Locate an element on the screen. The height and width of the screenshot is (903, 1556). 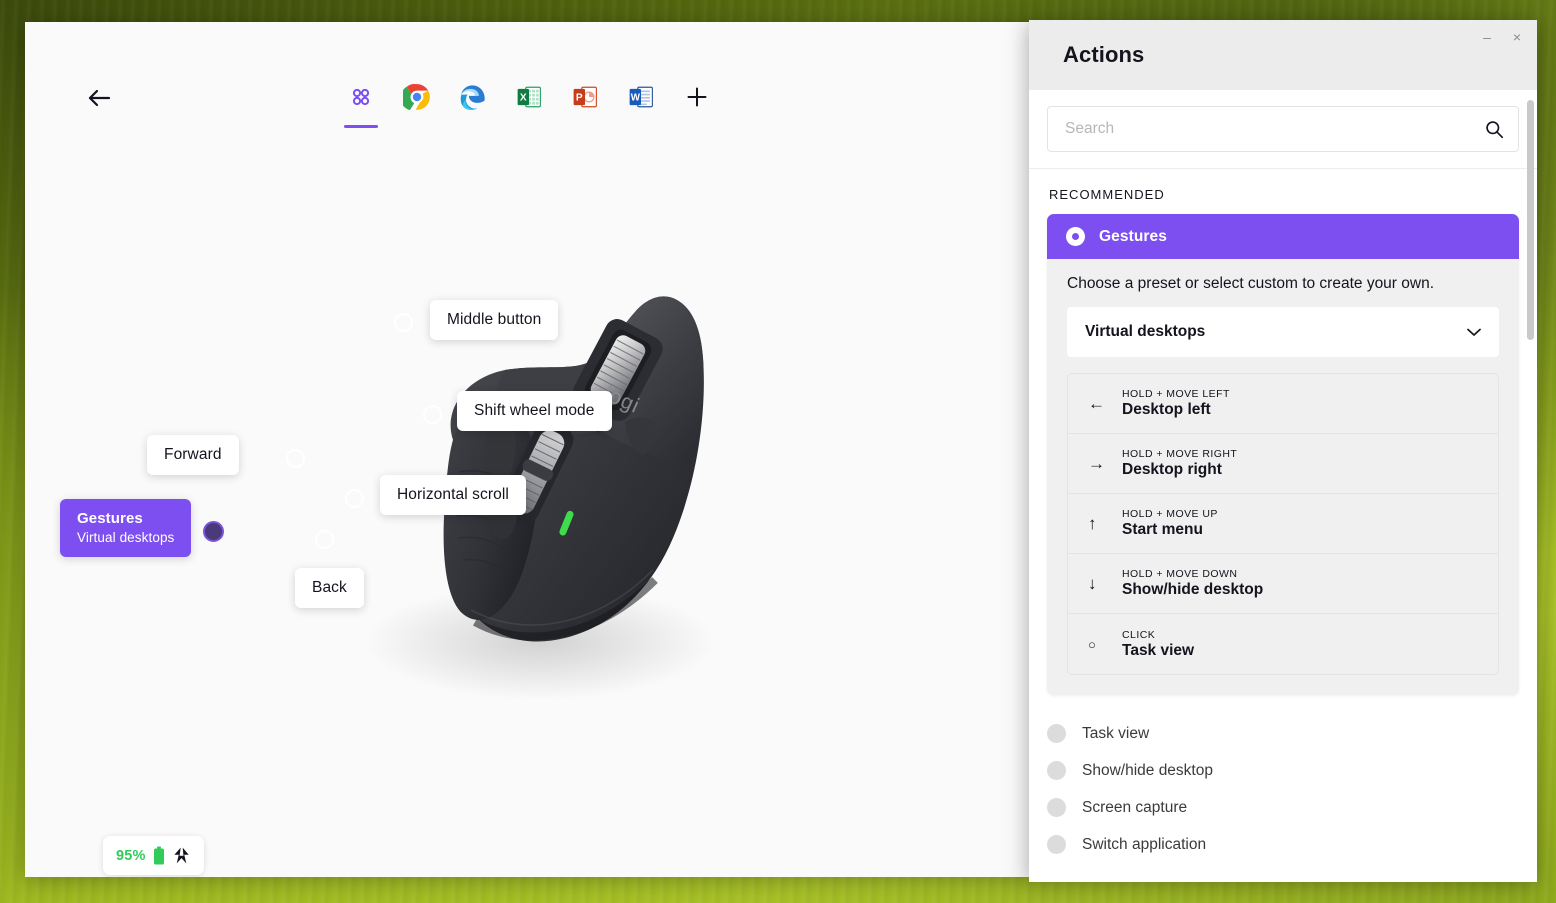
gestures-card-header: Gestures is located at coordinates (1283, 236).